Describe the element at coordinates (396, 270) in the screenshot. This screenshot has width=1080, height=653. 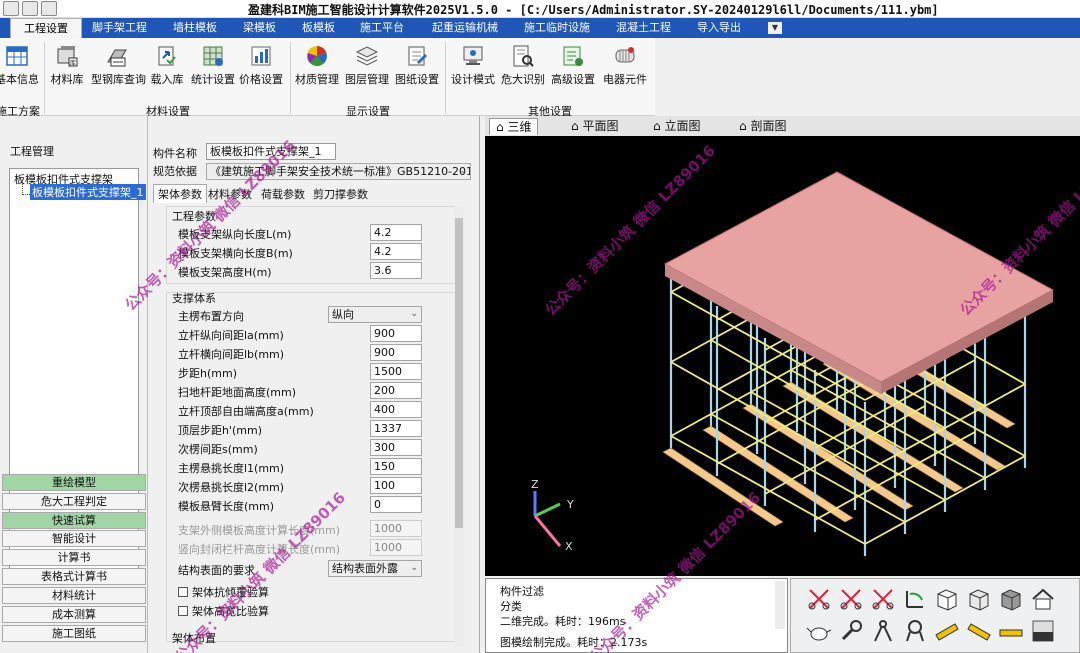
I see `param-input: 3.6` at that location.